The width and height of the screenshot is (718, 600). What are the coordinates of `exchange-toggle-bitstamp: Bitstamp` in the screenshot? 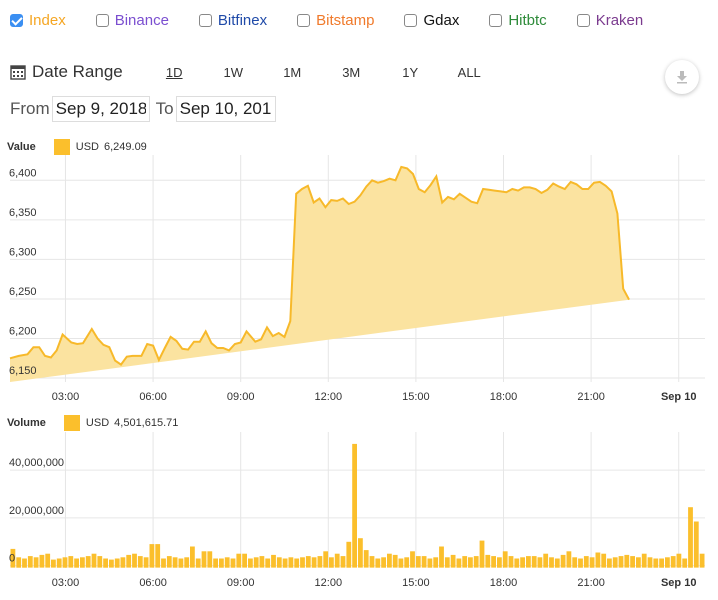 It's located at (335, 20).